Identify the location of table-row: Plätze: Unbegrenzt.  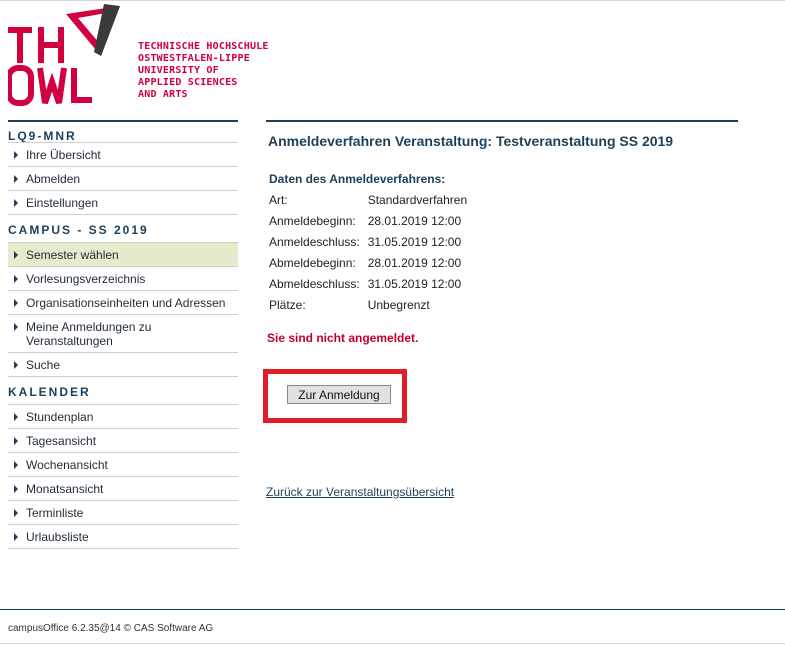
(370, 304).